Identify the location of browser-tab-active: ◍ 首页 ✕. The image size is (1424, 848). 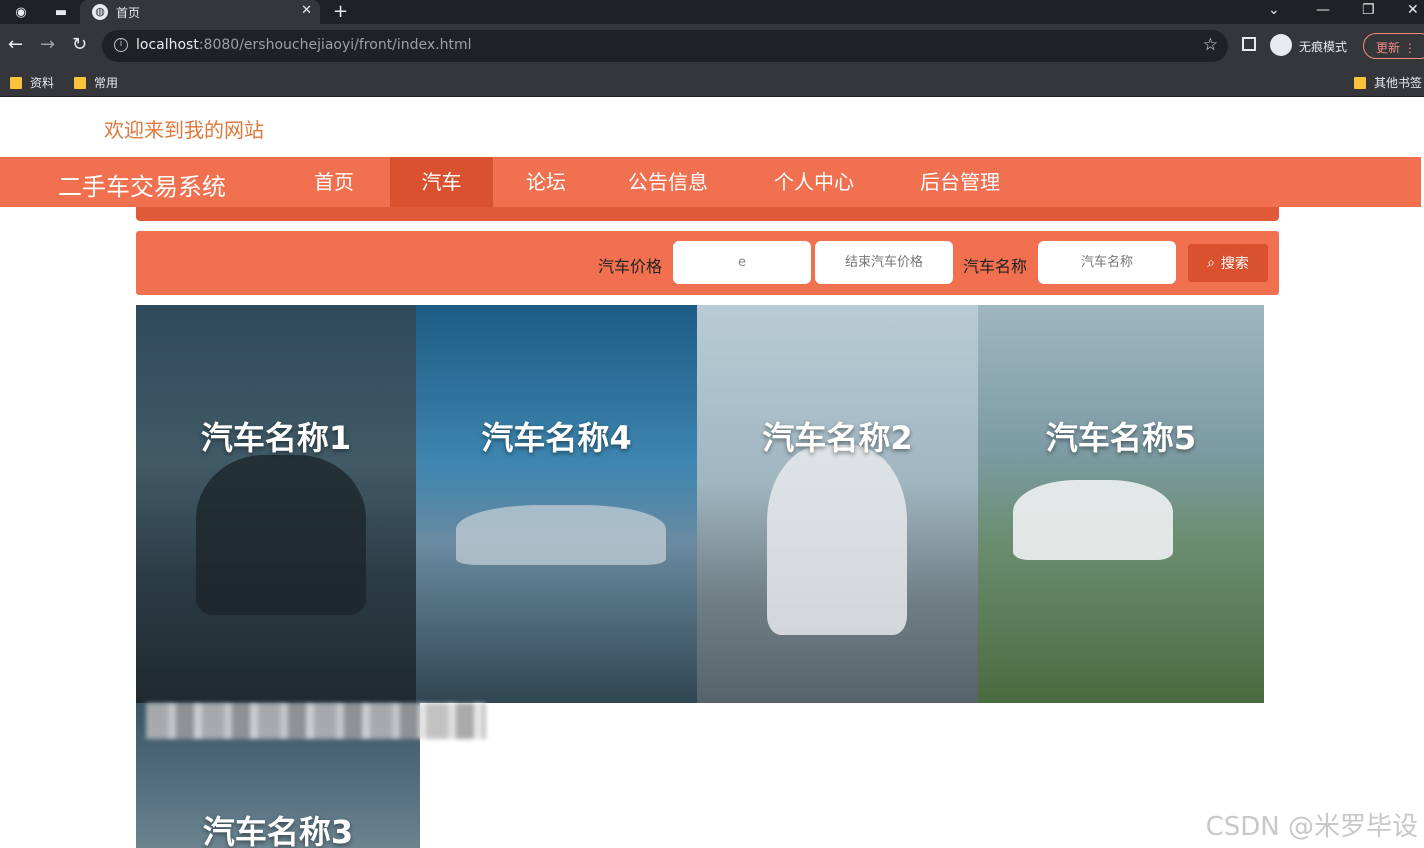
(200, 12).